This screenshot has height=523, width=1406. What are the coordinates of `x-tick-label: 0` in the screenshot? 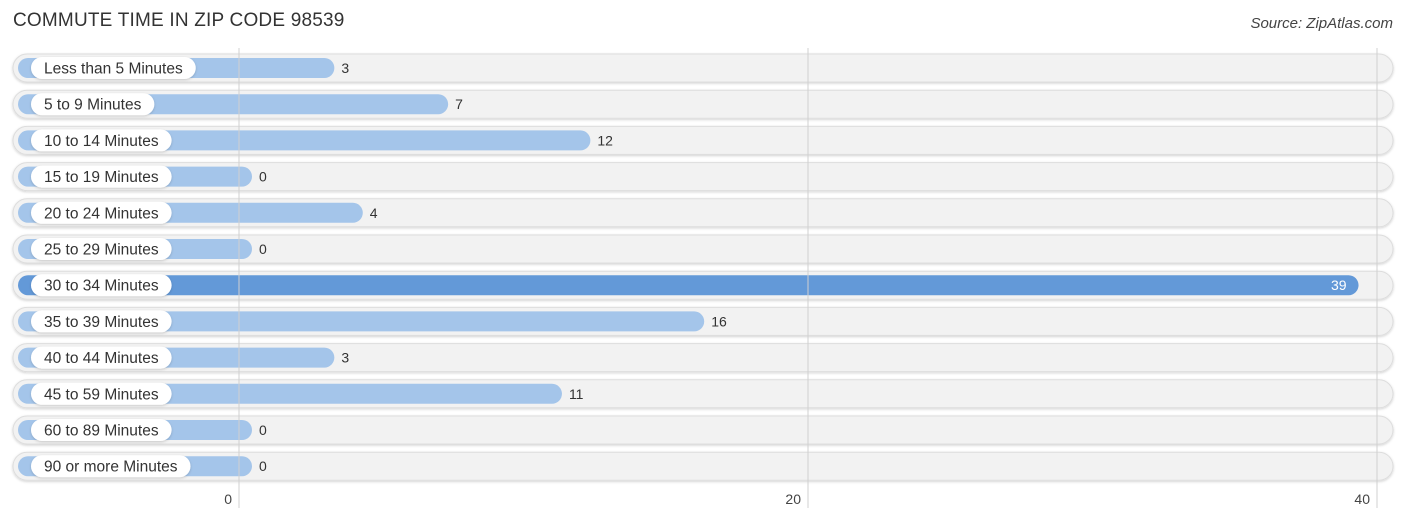 It's located at (228, 499).